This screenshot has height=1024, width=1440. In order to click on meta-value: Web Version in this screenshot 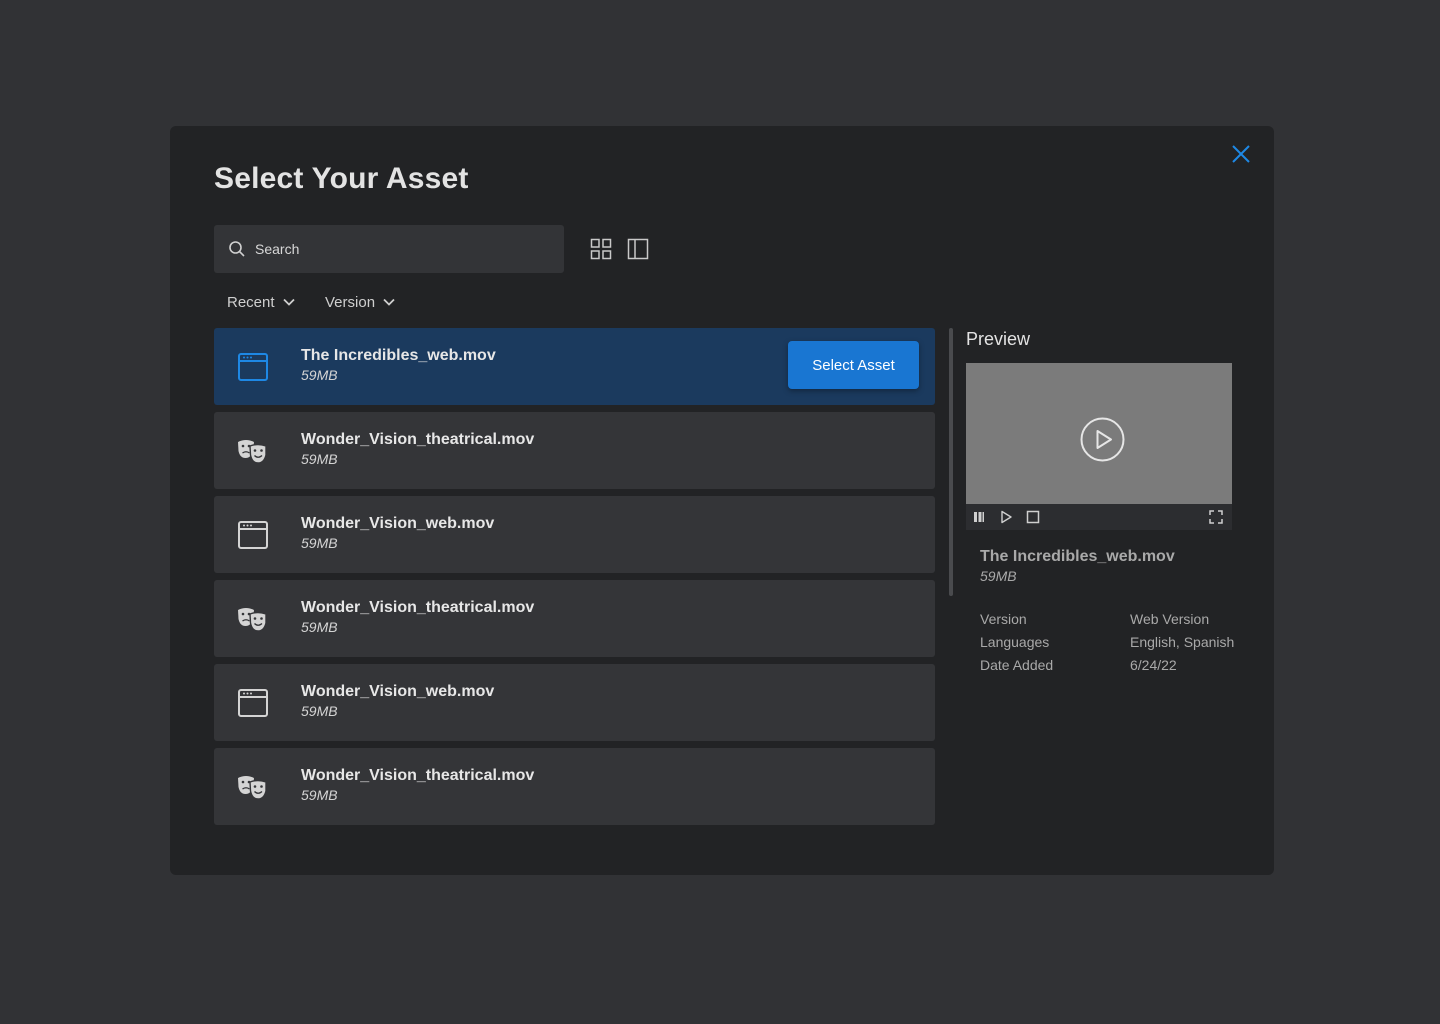, I will do `click(1170, 619)`.